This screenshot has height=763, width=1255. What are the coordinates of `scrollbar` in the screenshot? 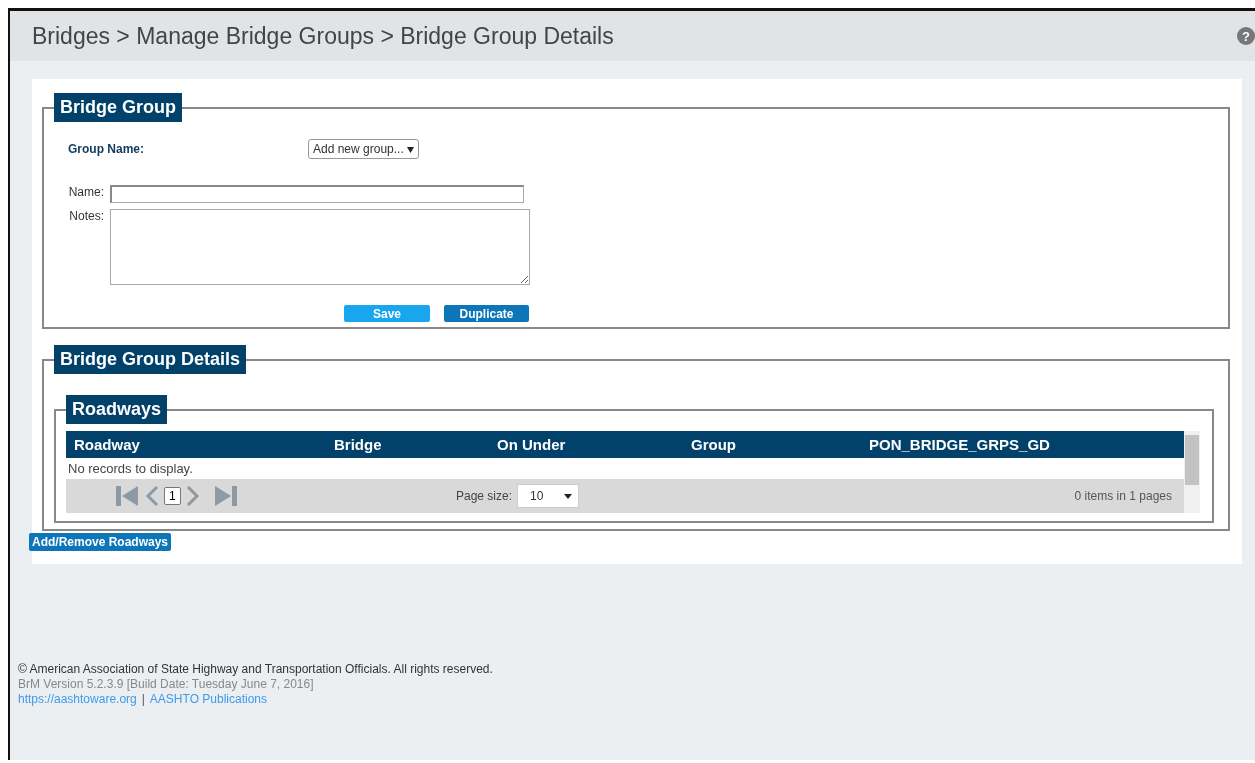 It's located at (1192, 472).